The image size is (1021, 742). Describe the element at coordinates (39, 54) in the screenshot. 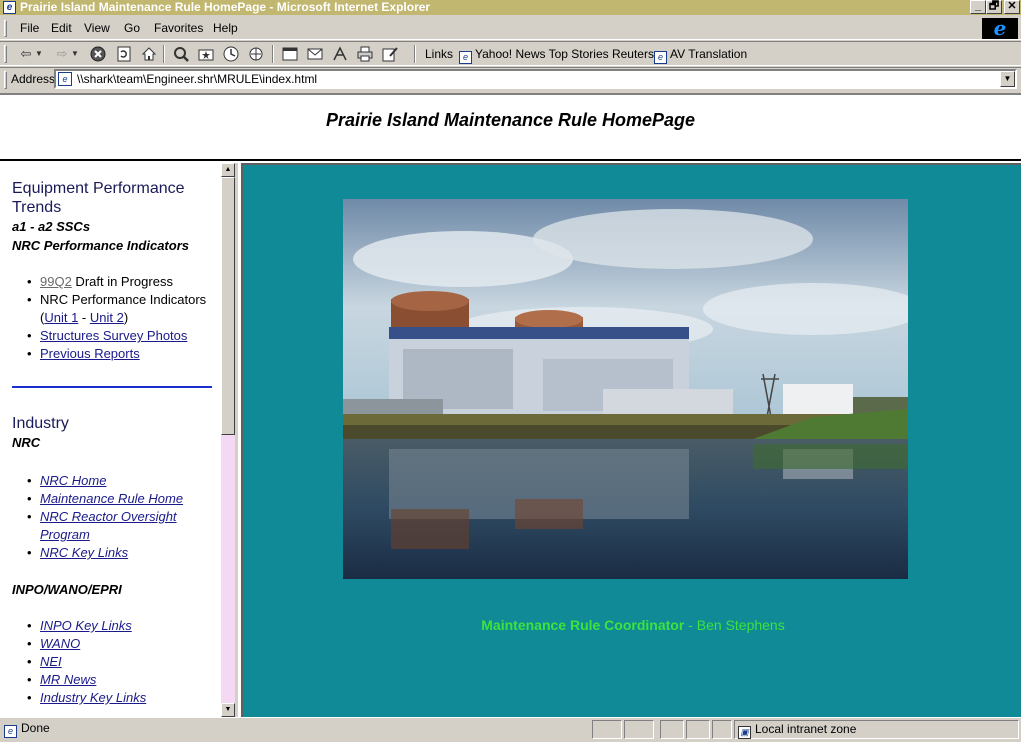

I see `back-dropdown-icon: ▼` at that location.